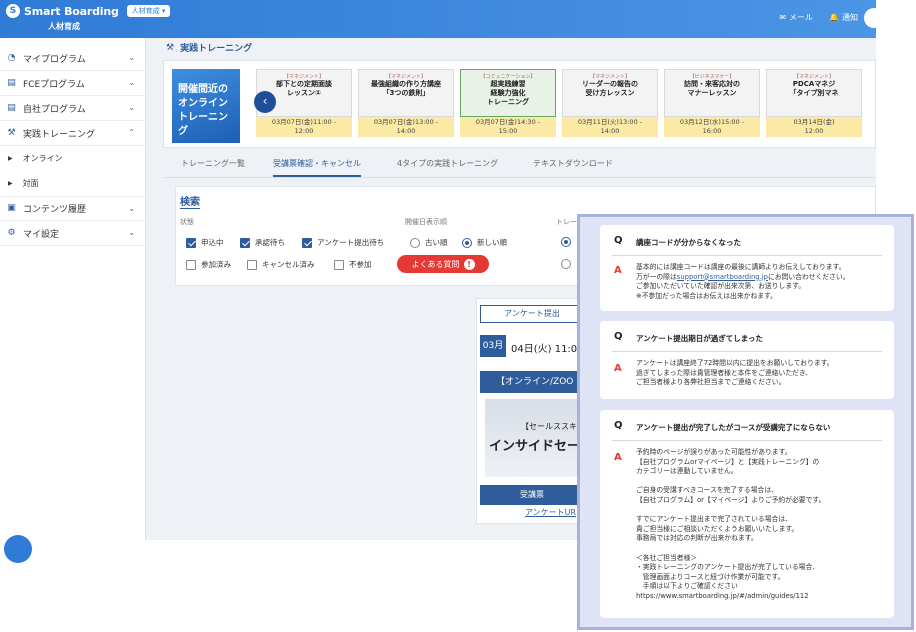  I want to click on logo-mark-icon: S, so click(13, 11).